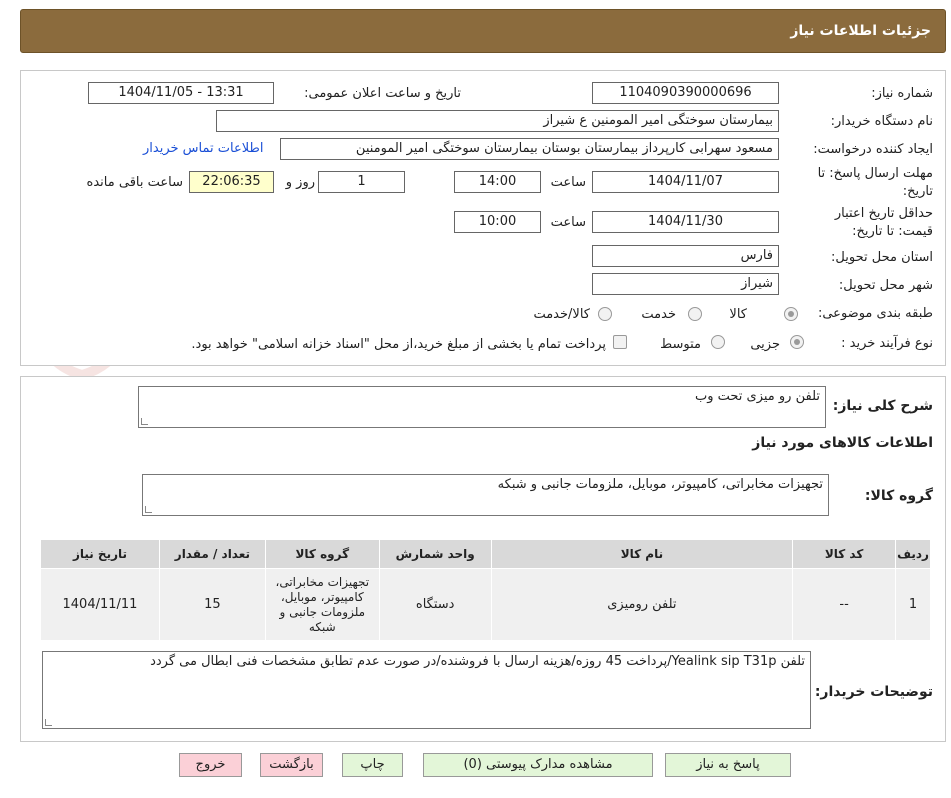 Image resolution: width=951 pixels, height=798 pixels. I want to click on cell-name: تلفن رومیزی, so click(642, 604).